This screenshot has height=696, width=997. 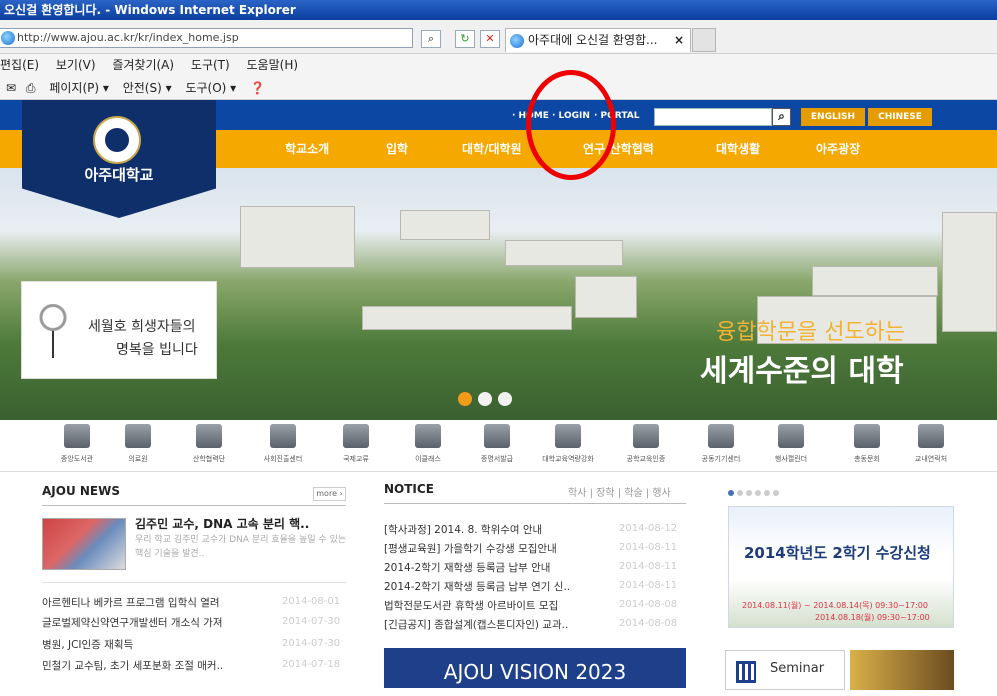 What do you see at coordinates (802, 371) in the screenshot?
I see `slogan-line-2: 세계수준의 대학` at bounding box center [802, 371].